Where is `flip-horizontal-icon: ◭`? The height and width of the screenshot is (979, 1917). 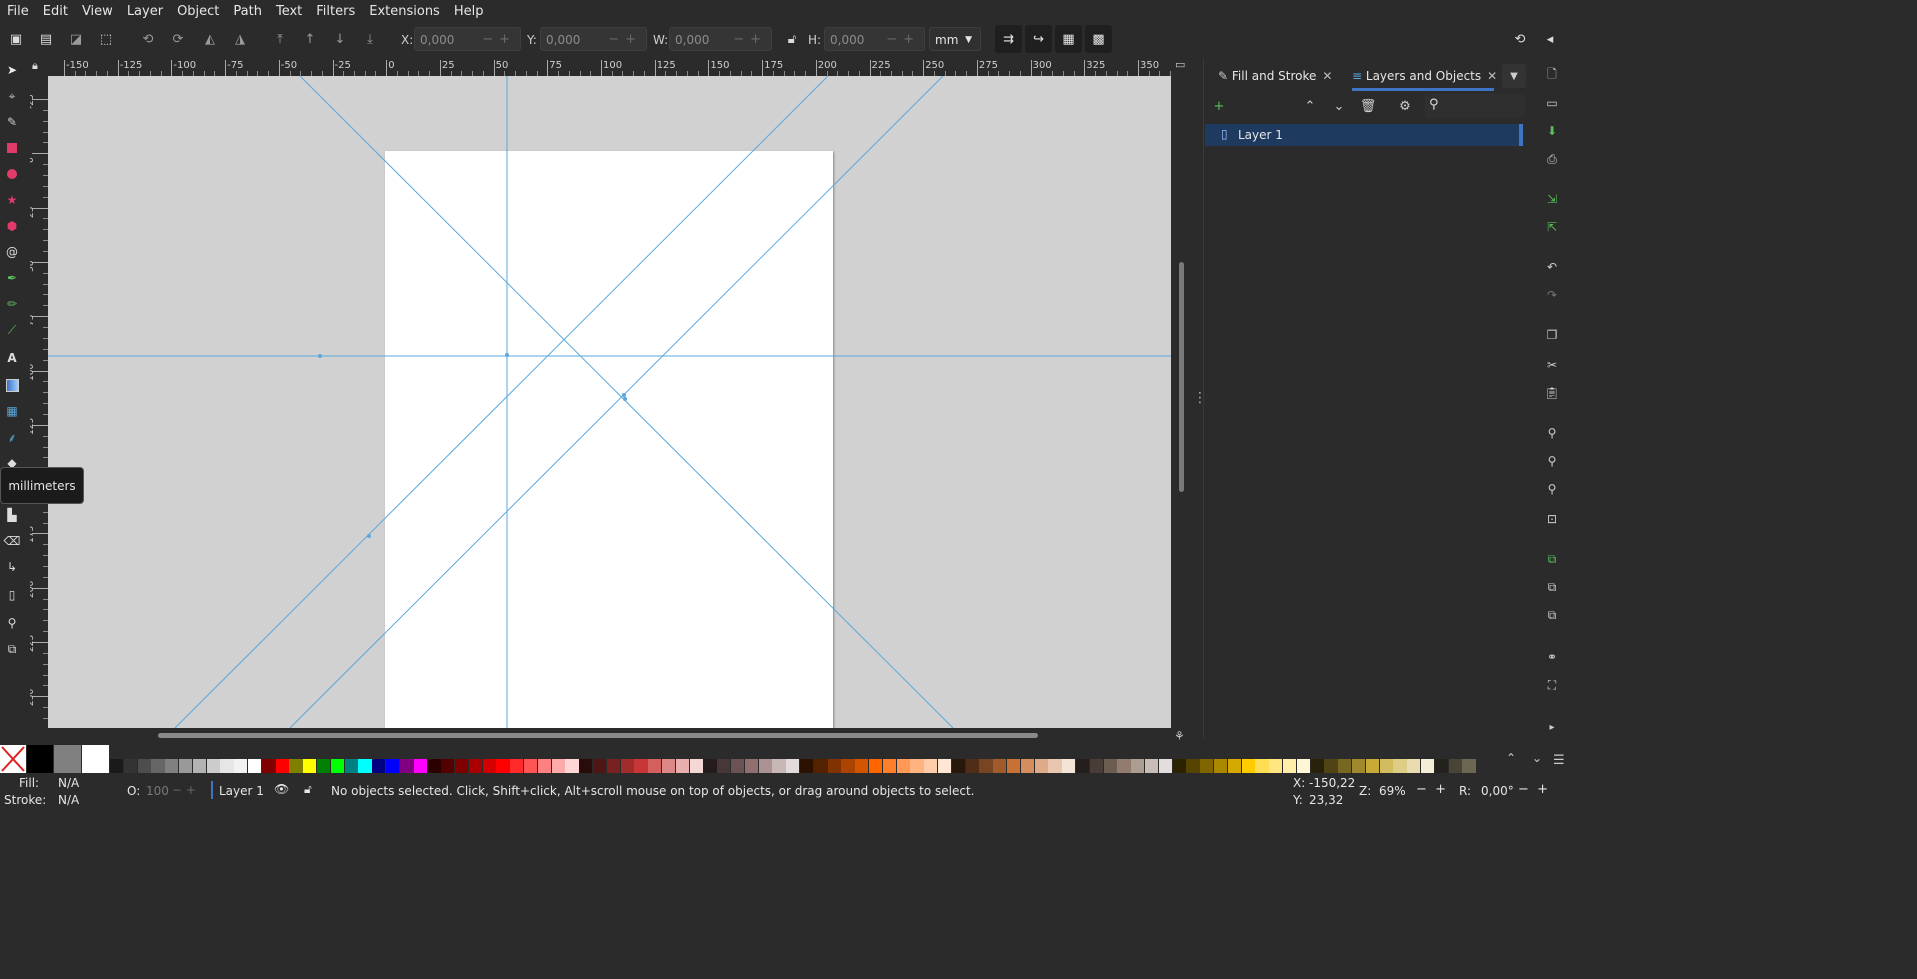 flip-horizontal-icon: ◭ is located at coordinates (210, 39).